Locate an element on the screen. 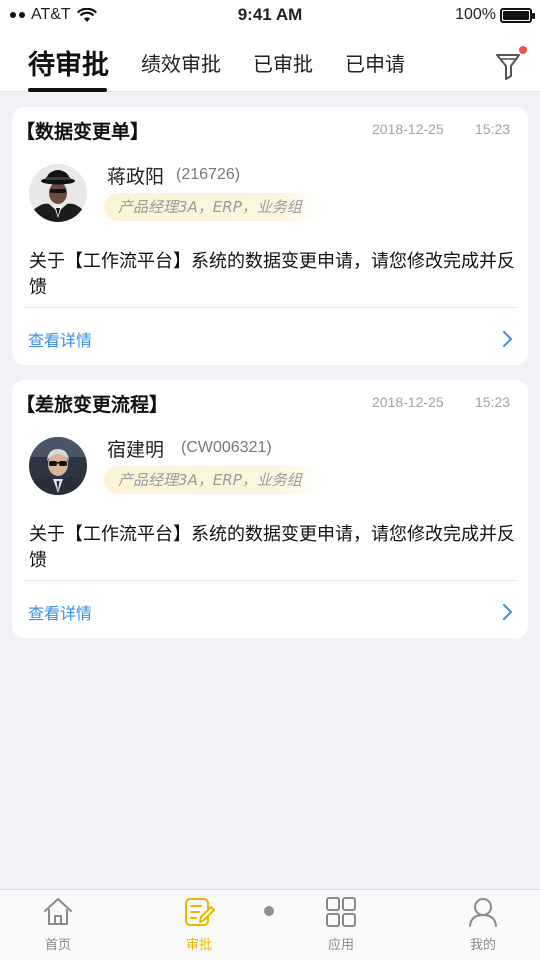 This screenshot has height=960, width=540. assistive-touch-dot is located at coordinates (269, 911).